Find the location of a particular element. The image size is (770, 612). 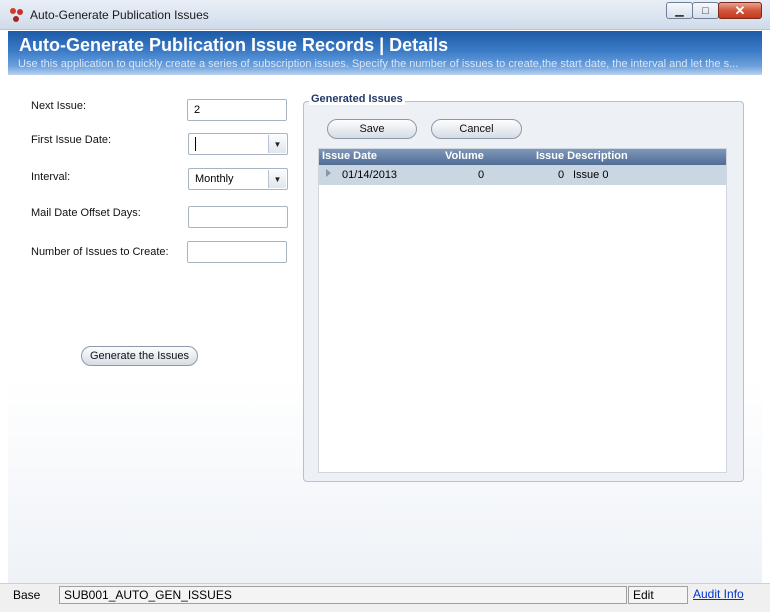

text-caret is located at coordinates (195, 144).